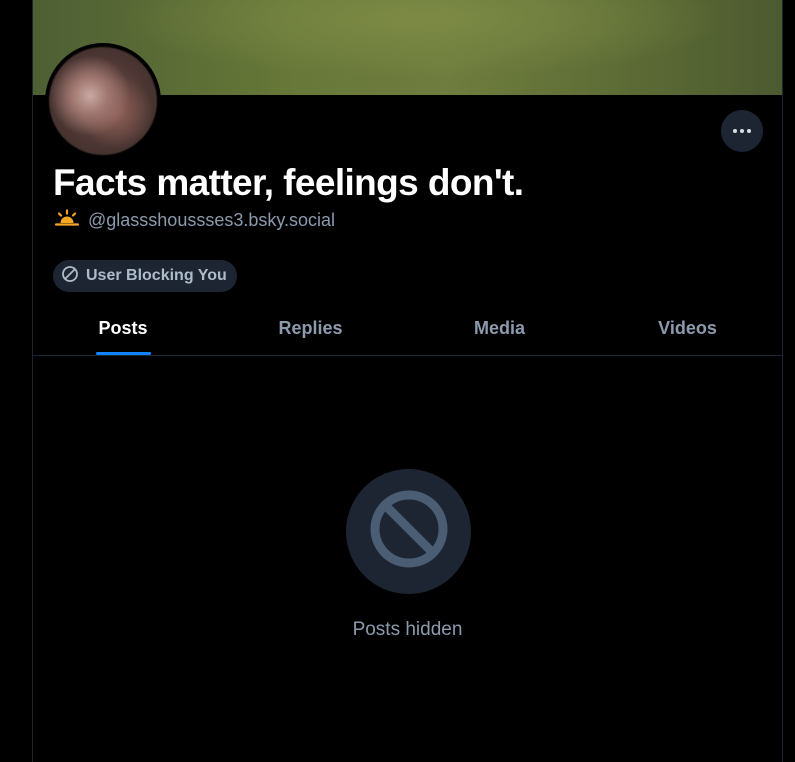  Describe the element at coordinates (67, 220) in the screenshot. I see `sunrise-icon` at that location.